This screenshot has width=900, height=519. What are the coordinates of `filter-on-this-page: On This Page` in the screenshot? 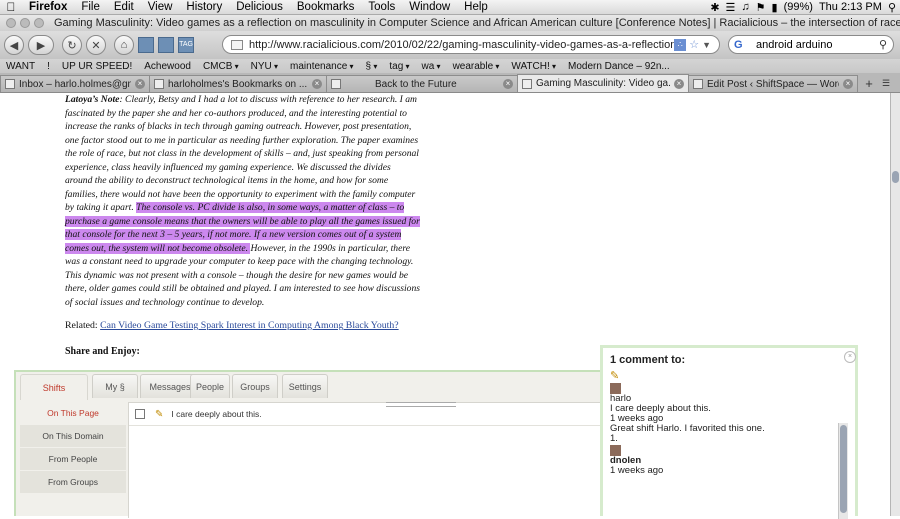 It's located at (73, 413).